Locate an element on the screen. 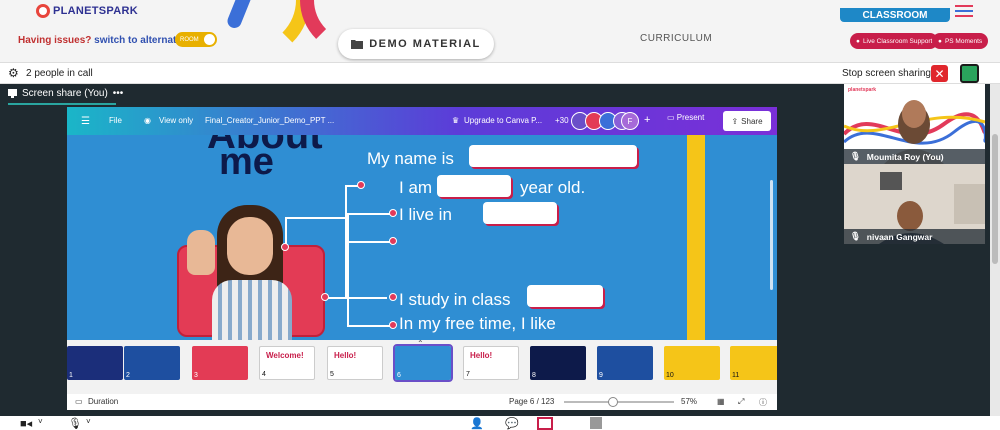 Image resolution: width=1000 pixels, height=430 pixels. call-controls: ■◂ ˅ 🎙 ˅ 👤 💬 is located at coordinates (500, 423).